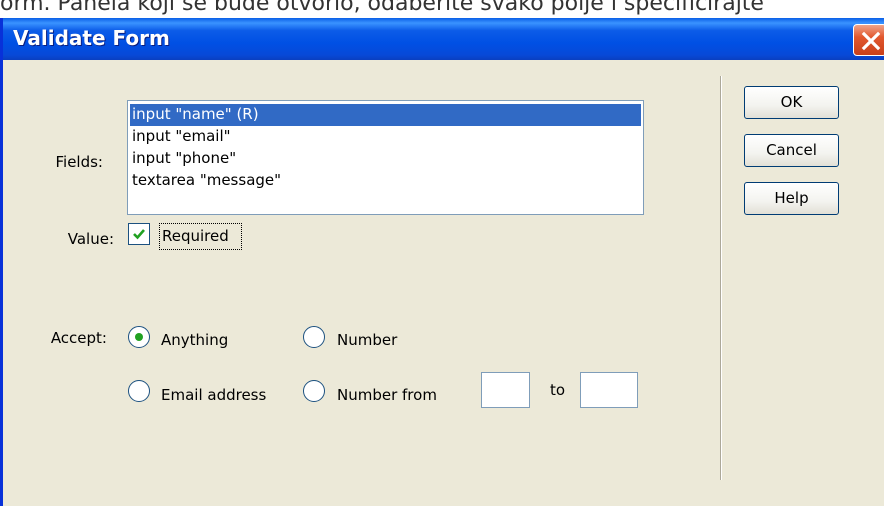 Image resolution: width=884 pixels, height=506 pixels. I want to click on value-label: Value:, so click(90, 239).